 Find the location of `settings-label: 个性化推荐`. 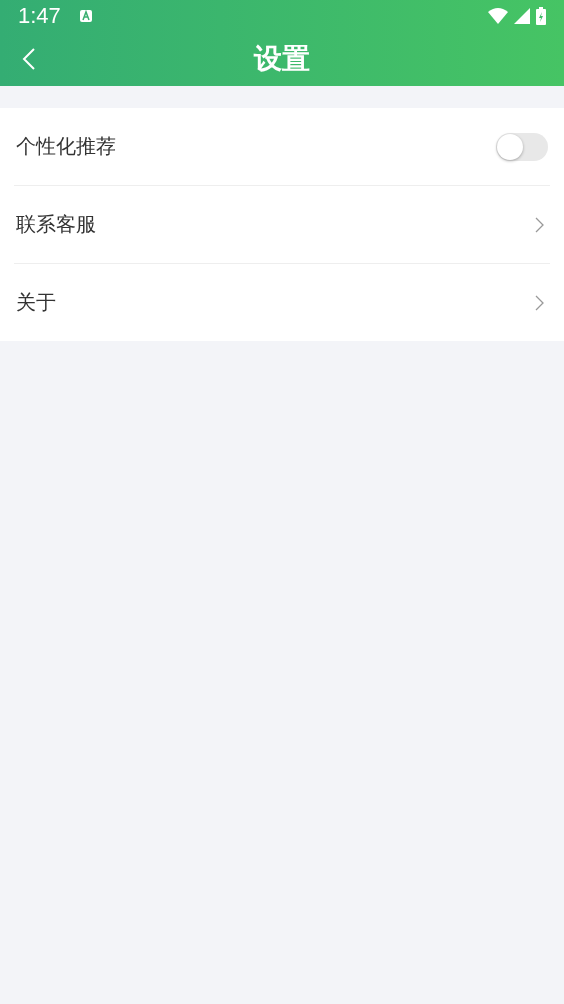

settings-label: 个性化推荐 is located at coordinates (66, 146).